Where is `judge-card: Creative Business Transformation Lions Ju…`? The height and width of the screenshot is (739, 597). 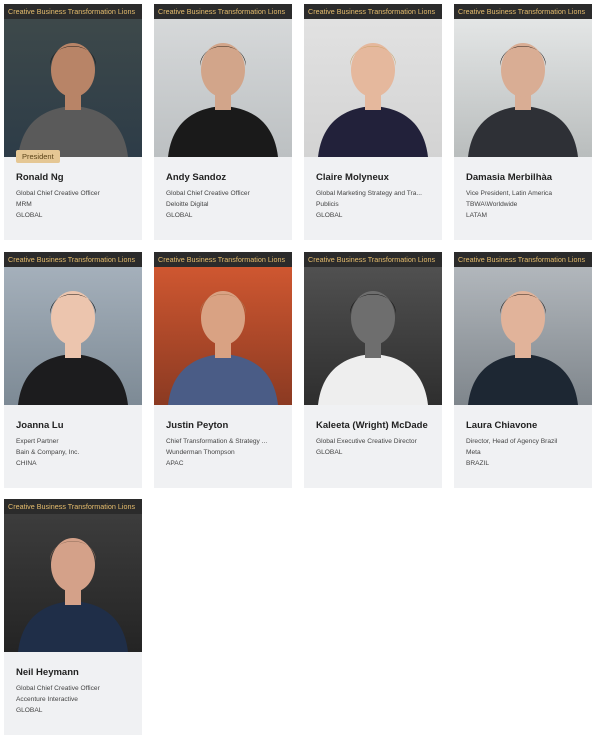
judge-card: Creative Business Transformation Lions Ju… is located at coordinates (223, 370).